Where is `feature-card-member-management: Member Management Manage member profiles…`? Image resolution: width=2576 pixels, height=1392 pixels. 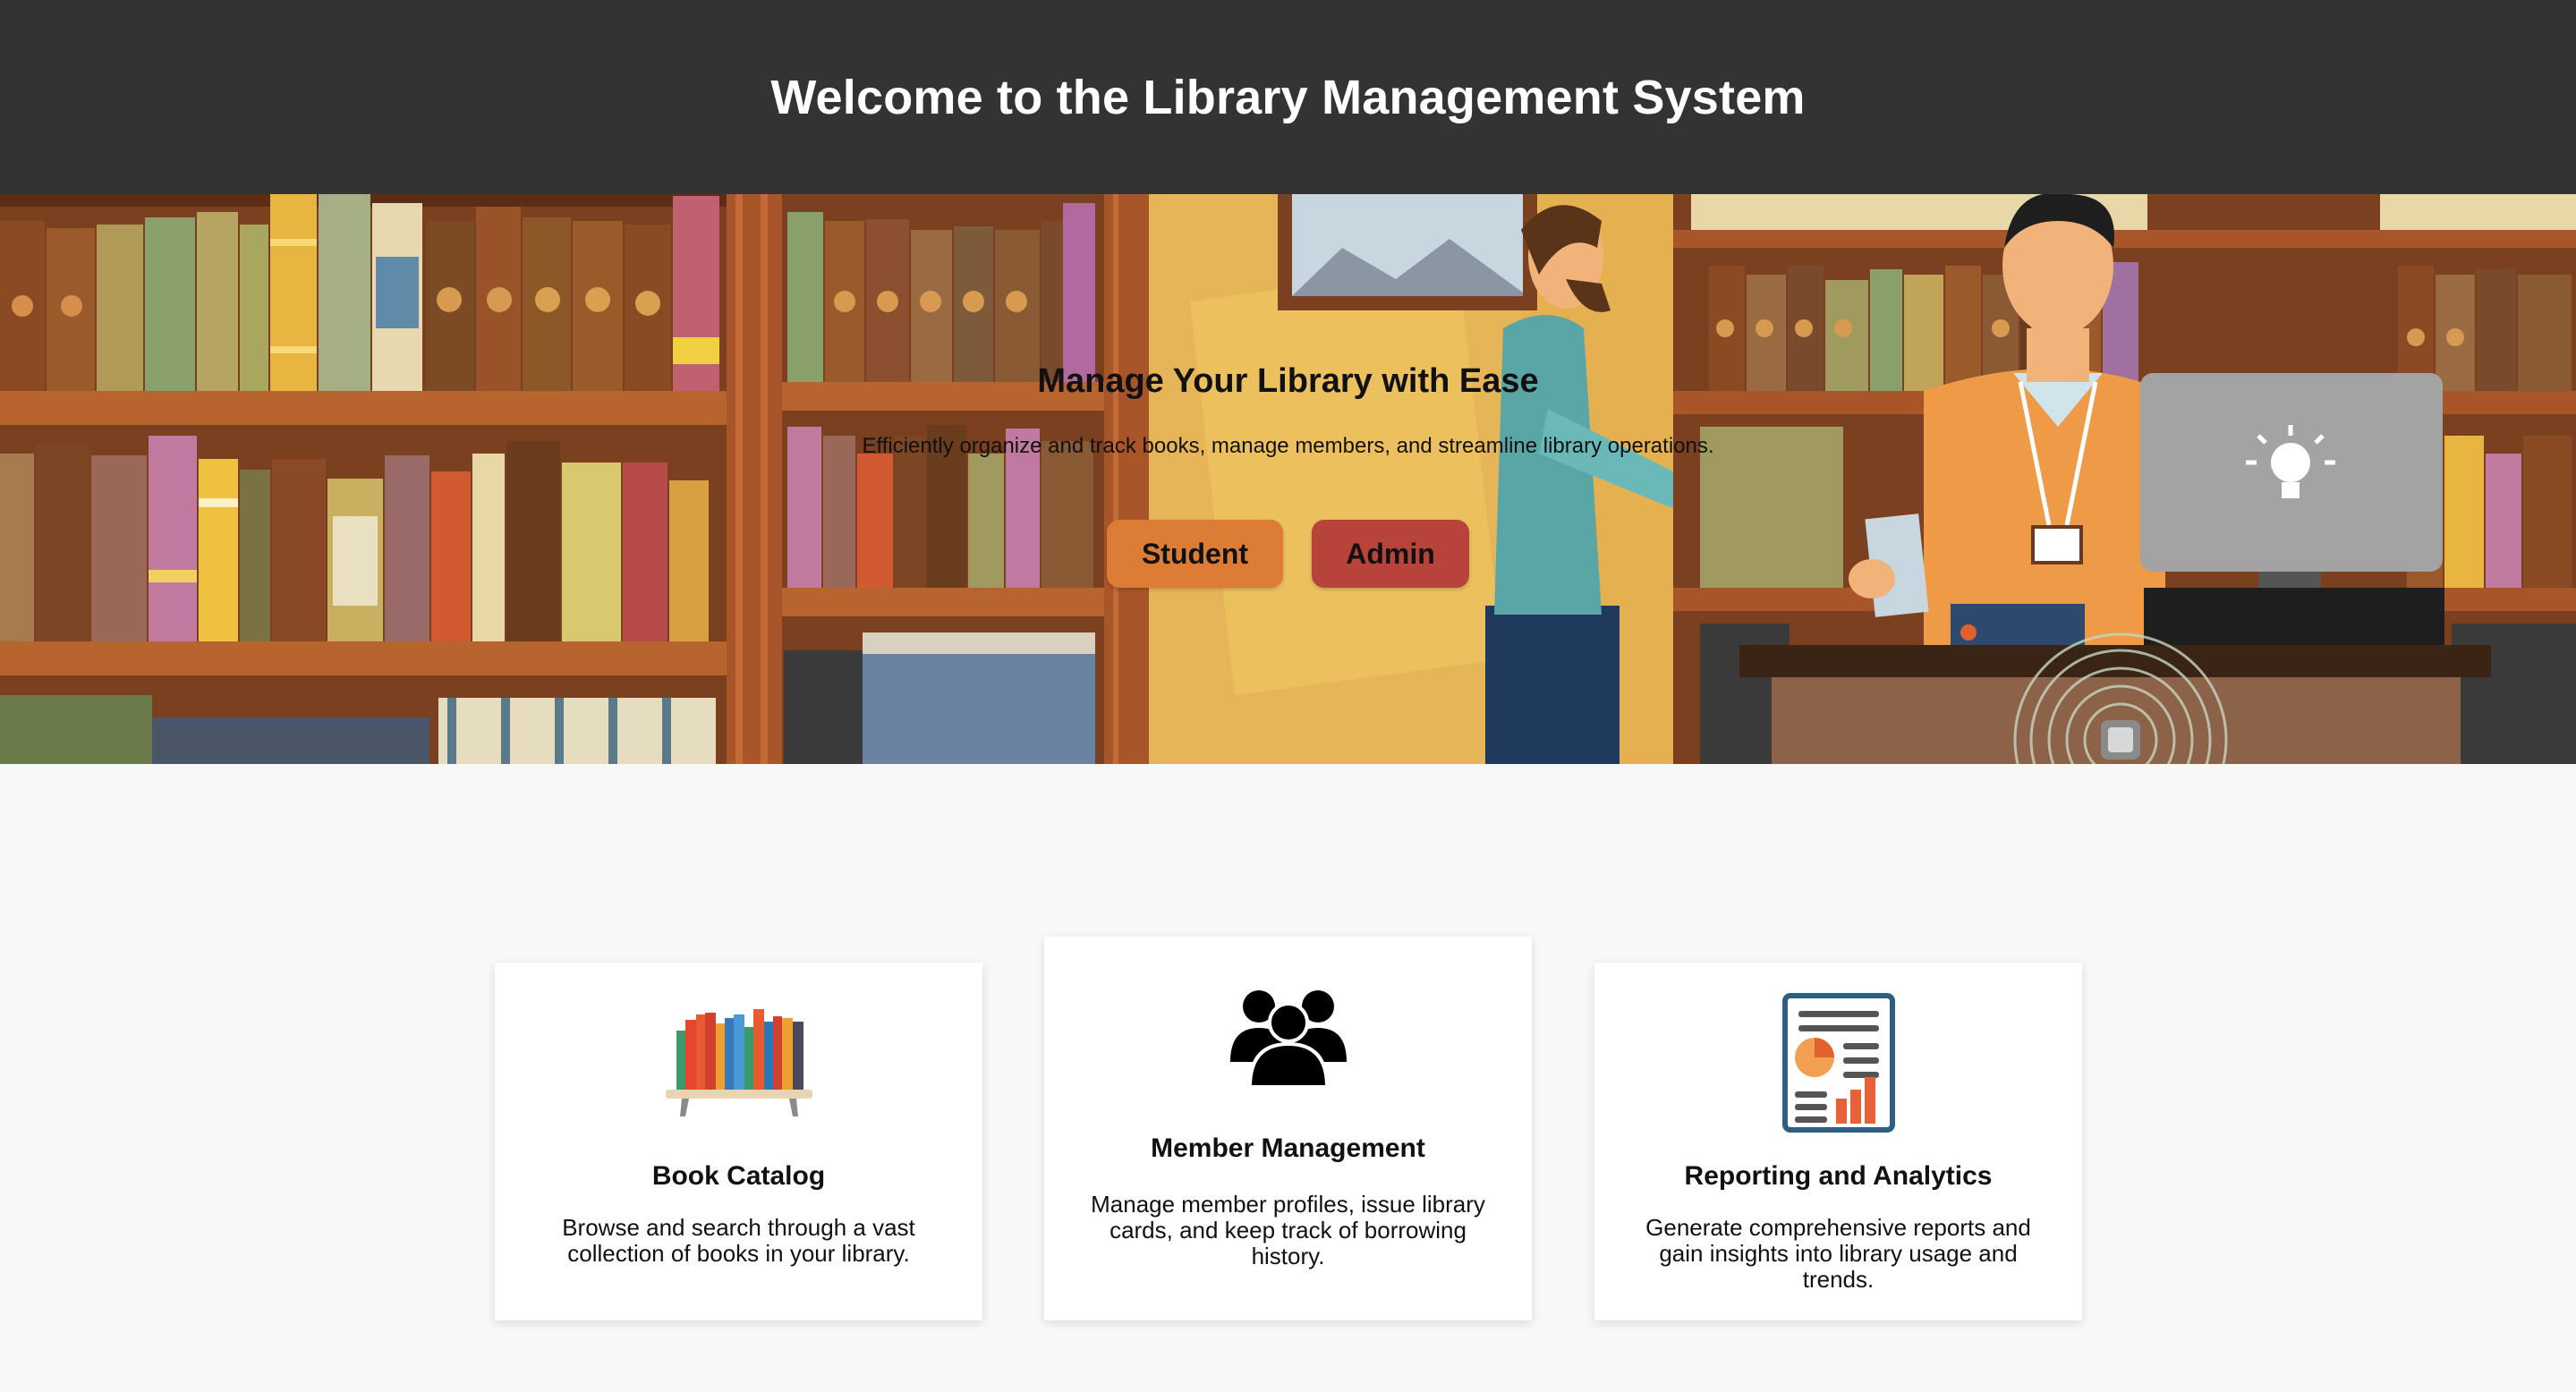 feature-card-member-management: Member Management Manage member profiles… is located at coordinates (1288, 1128).